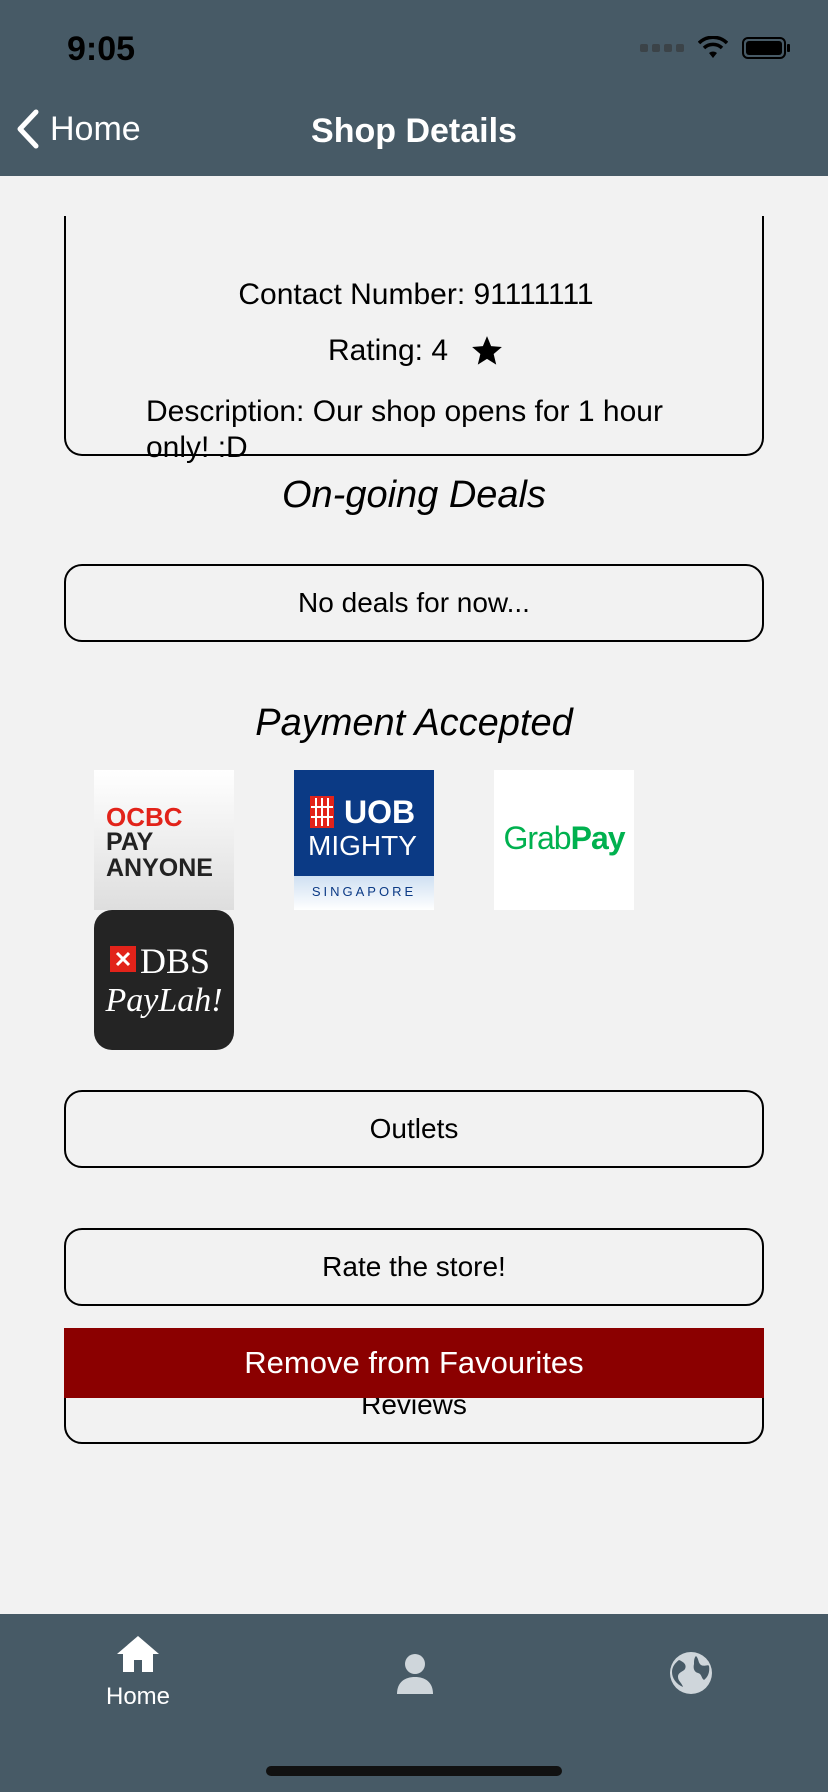 The image size is (828, 1792). Describe the element at coordinates (416, 294) in the screenshot. I see `contact-number: Contact Number: 91111111` at that location.